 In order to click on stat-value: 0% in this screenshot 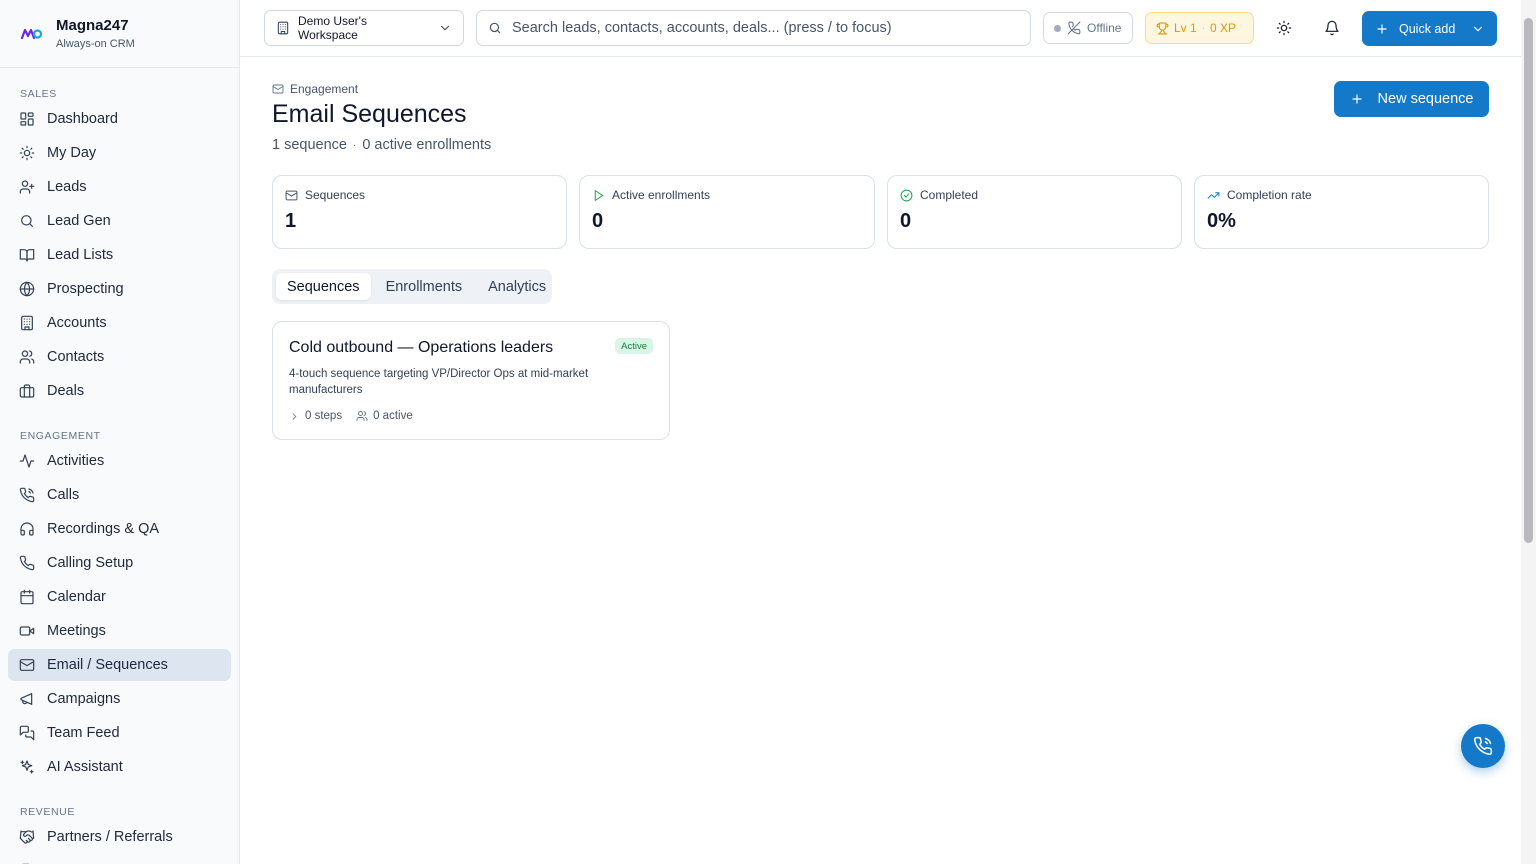, I will do `click(1221, 221)`.